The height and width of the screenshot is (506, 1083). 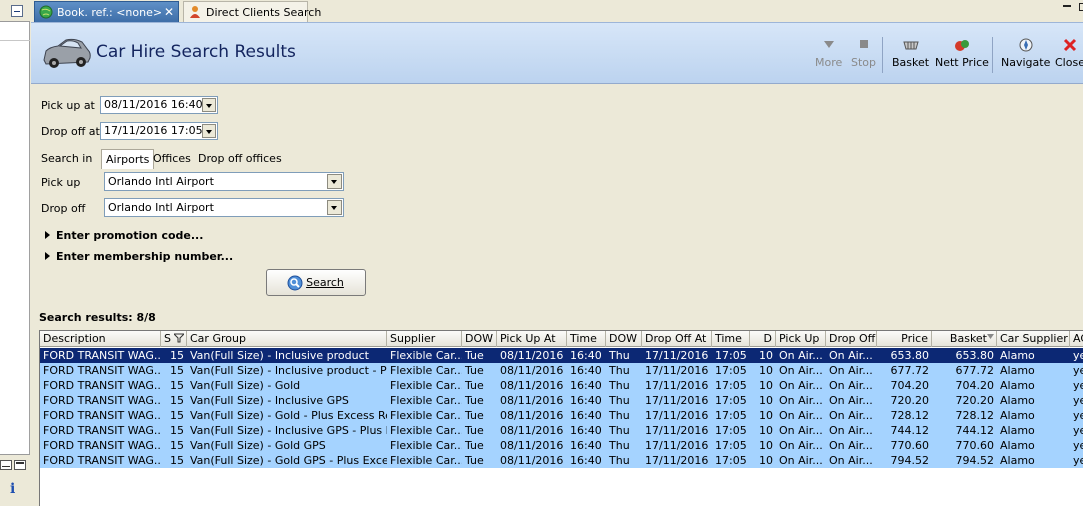 I want to click on expand-arrow-icon, so click(x=47, y=235).